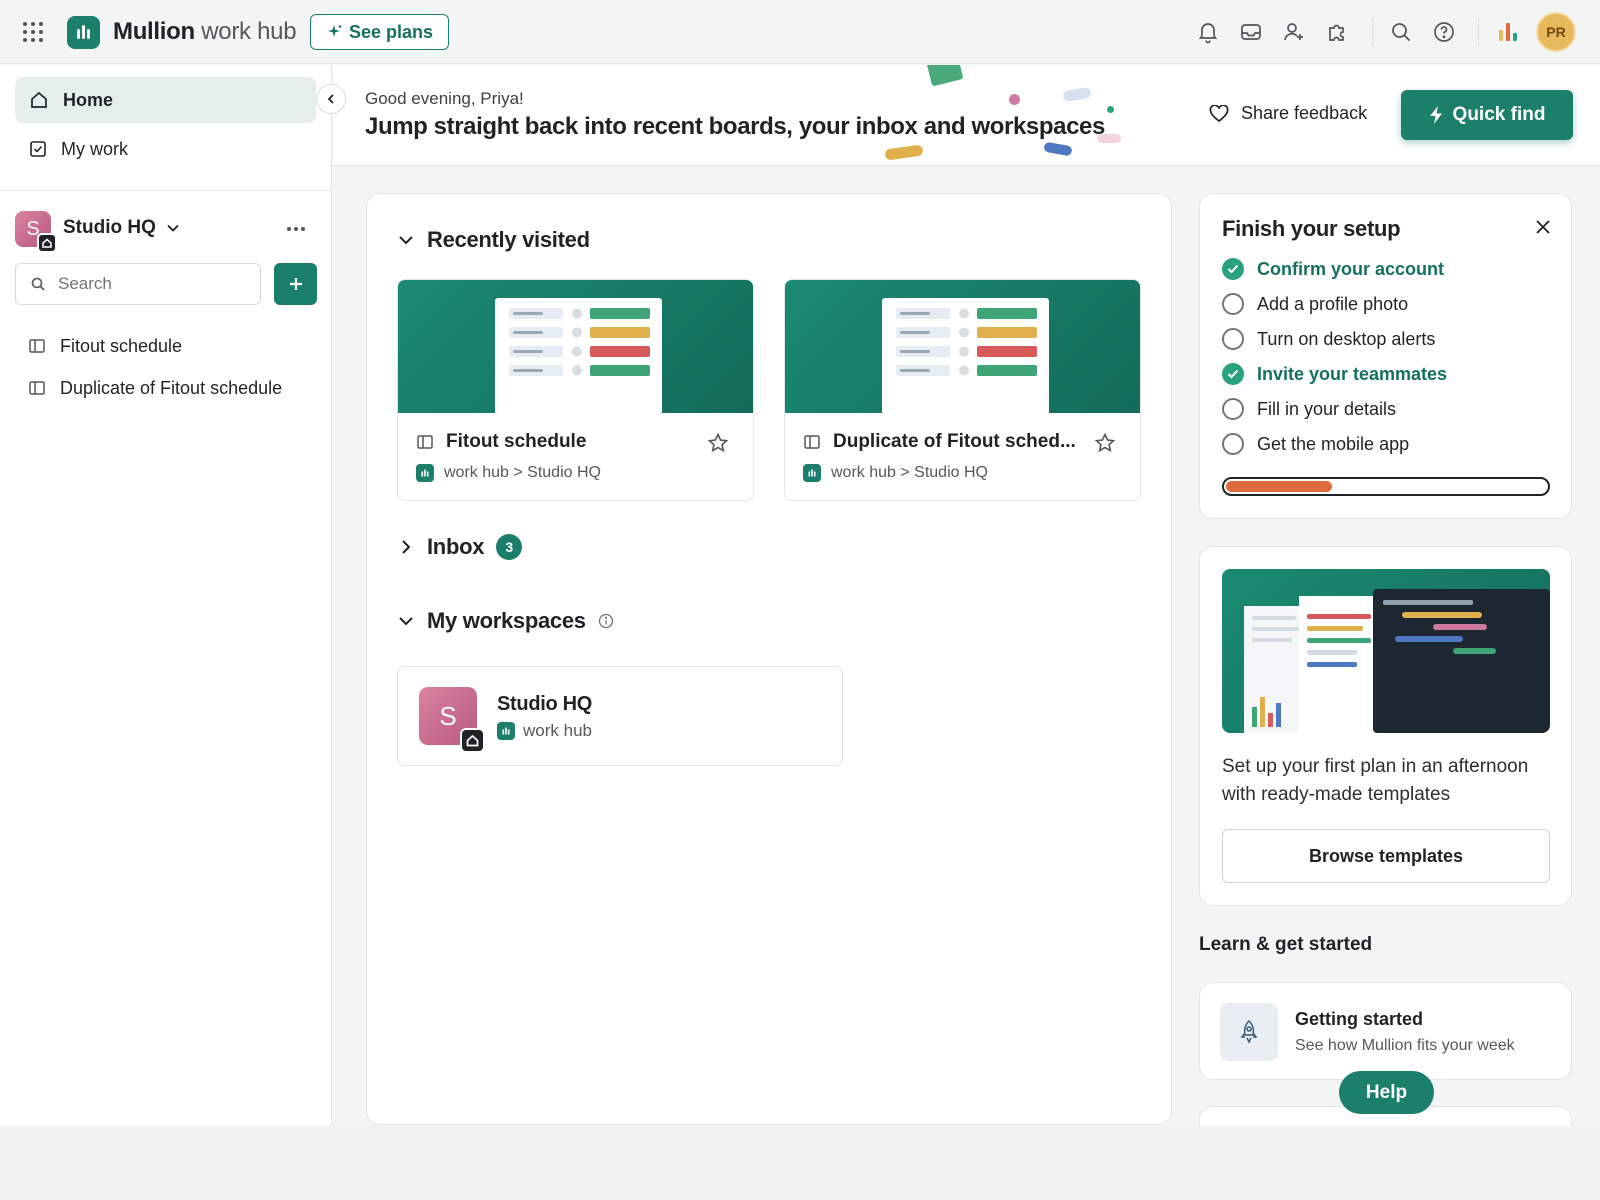  What do you see at coordinates (516, 441) in the screenshot?
I see `board-card-title: Fitout schedule` at bounding box center [516, 441].